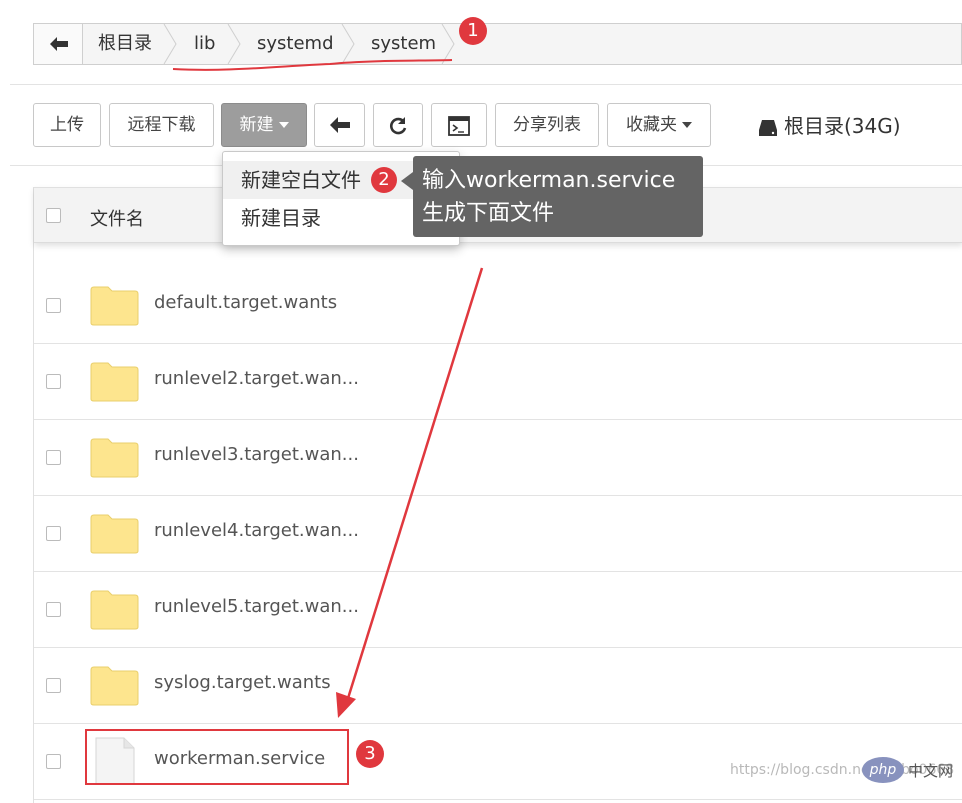 The width and height of the screenshot is (962, 803). Describe the element at coordinates (312, 65) in the screenshot. I see `annotation-underline` at that location.